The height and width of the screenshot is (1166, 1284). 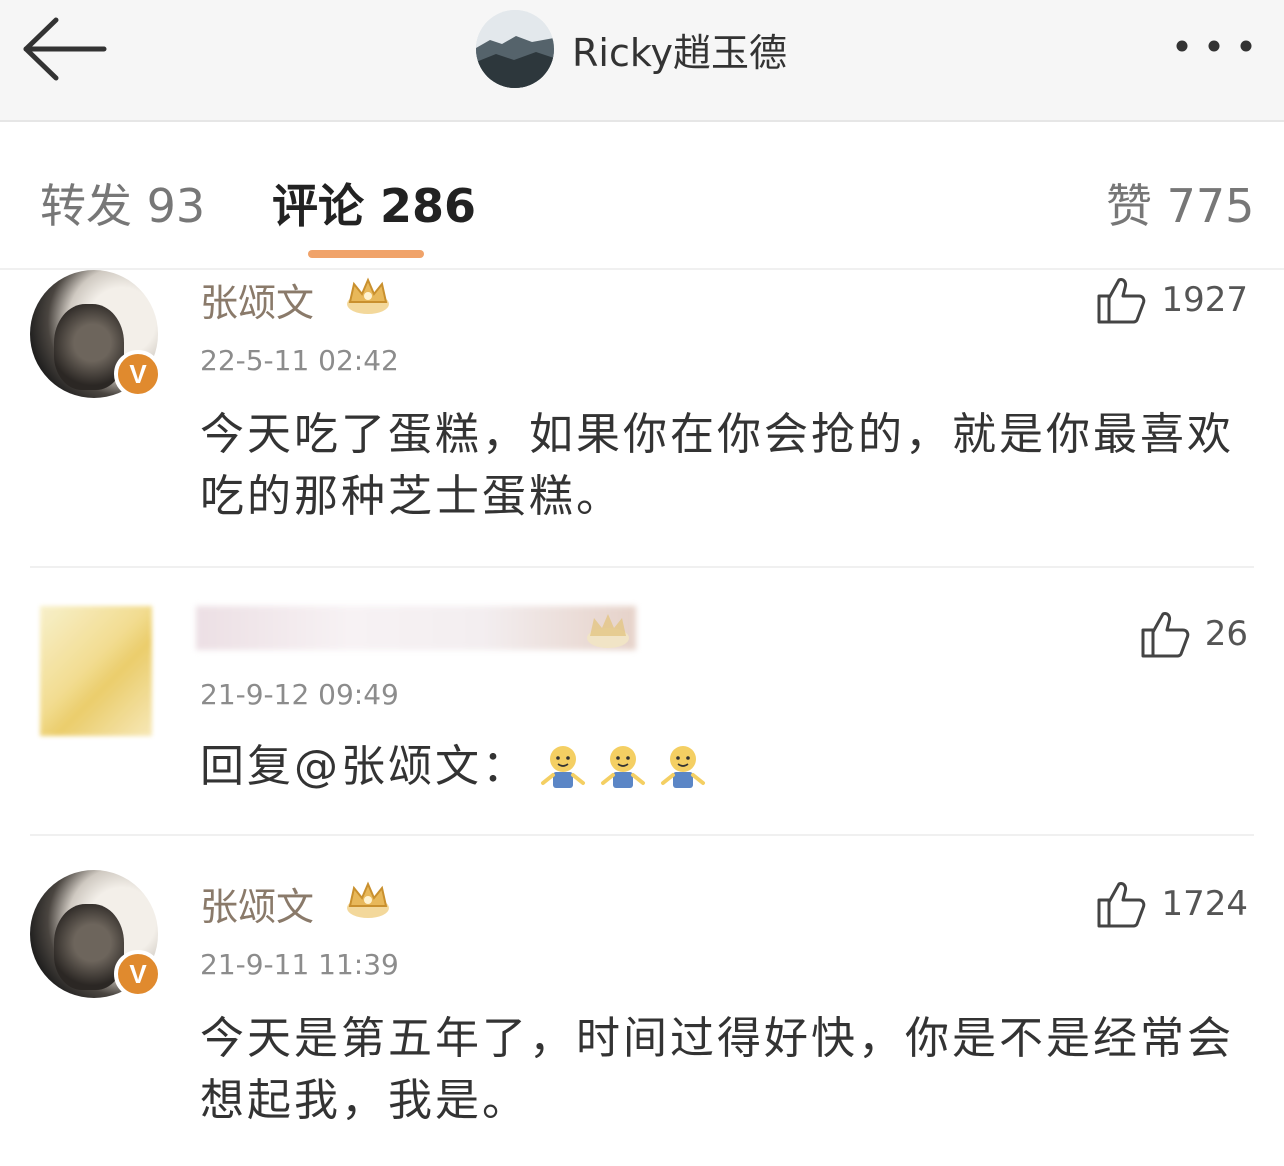 I want to click on comment-text: 今天吃了蛋糕，如果你在你会抢的，就是你最喜欢吃的那种芝士蛋糕。, so click(x=717, y=465).